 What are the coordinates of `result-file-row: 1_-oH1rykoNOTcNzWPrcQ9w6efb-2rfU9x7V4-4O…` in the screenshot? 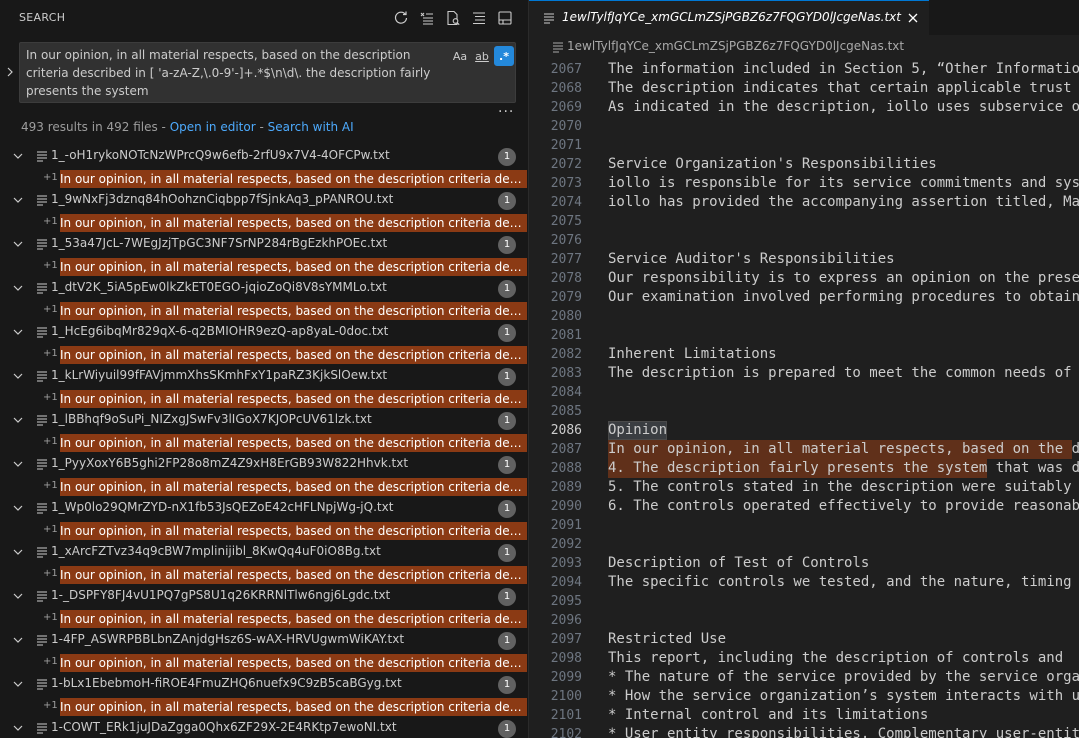 It's located at (264, 157).